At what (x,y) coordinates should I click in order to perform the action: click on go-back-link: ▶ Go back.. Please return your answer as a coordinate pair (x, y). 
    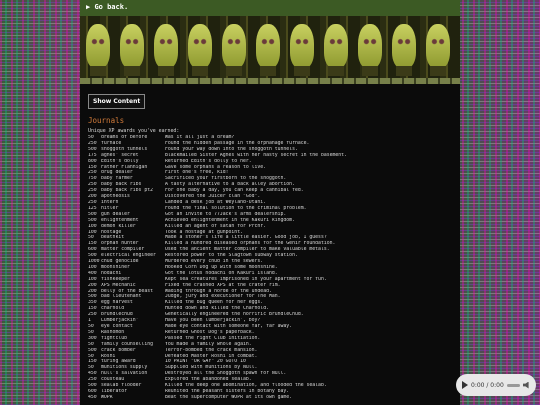
    Looking at the image, I should click on (107, 7).